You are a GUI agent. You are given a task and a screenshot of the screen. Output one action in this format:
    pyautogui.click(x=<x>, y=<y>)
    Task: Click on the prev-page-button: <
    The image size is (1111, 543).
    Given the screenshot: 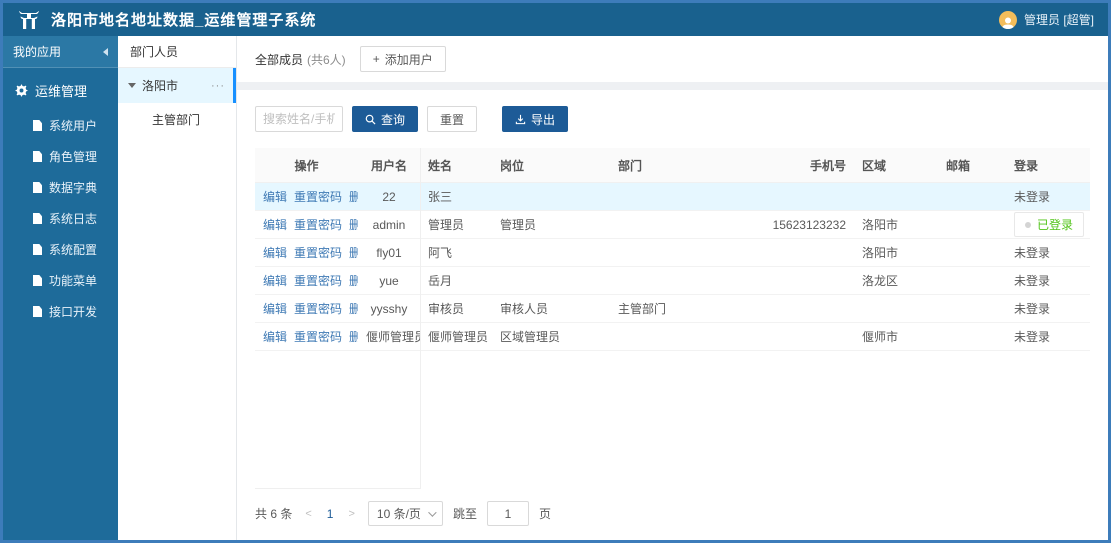 What is the action you would take?
    pyautogui.click(x=308, y=514)
    